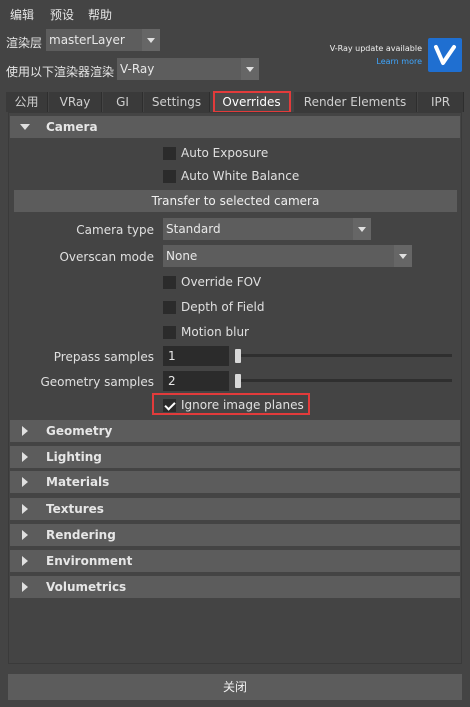 The height and width of the screenshot is (707, 470). Describe the element at coordinates (196, 356) in the screenshot. I see `prepass-samples-input: 1` at that location.